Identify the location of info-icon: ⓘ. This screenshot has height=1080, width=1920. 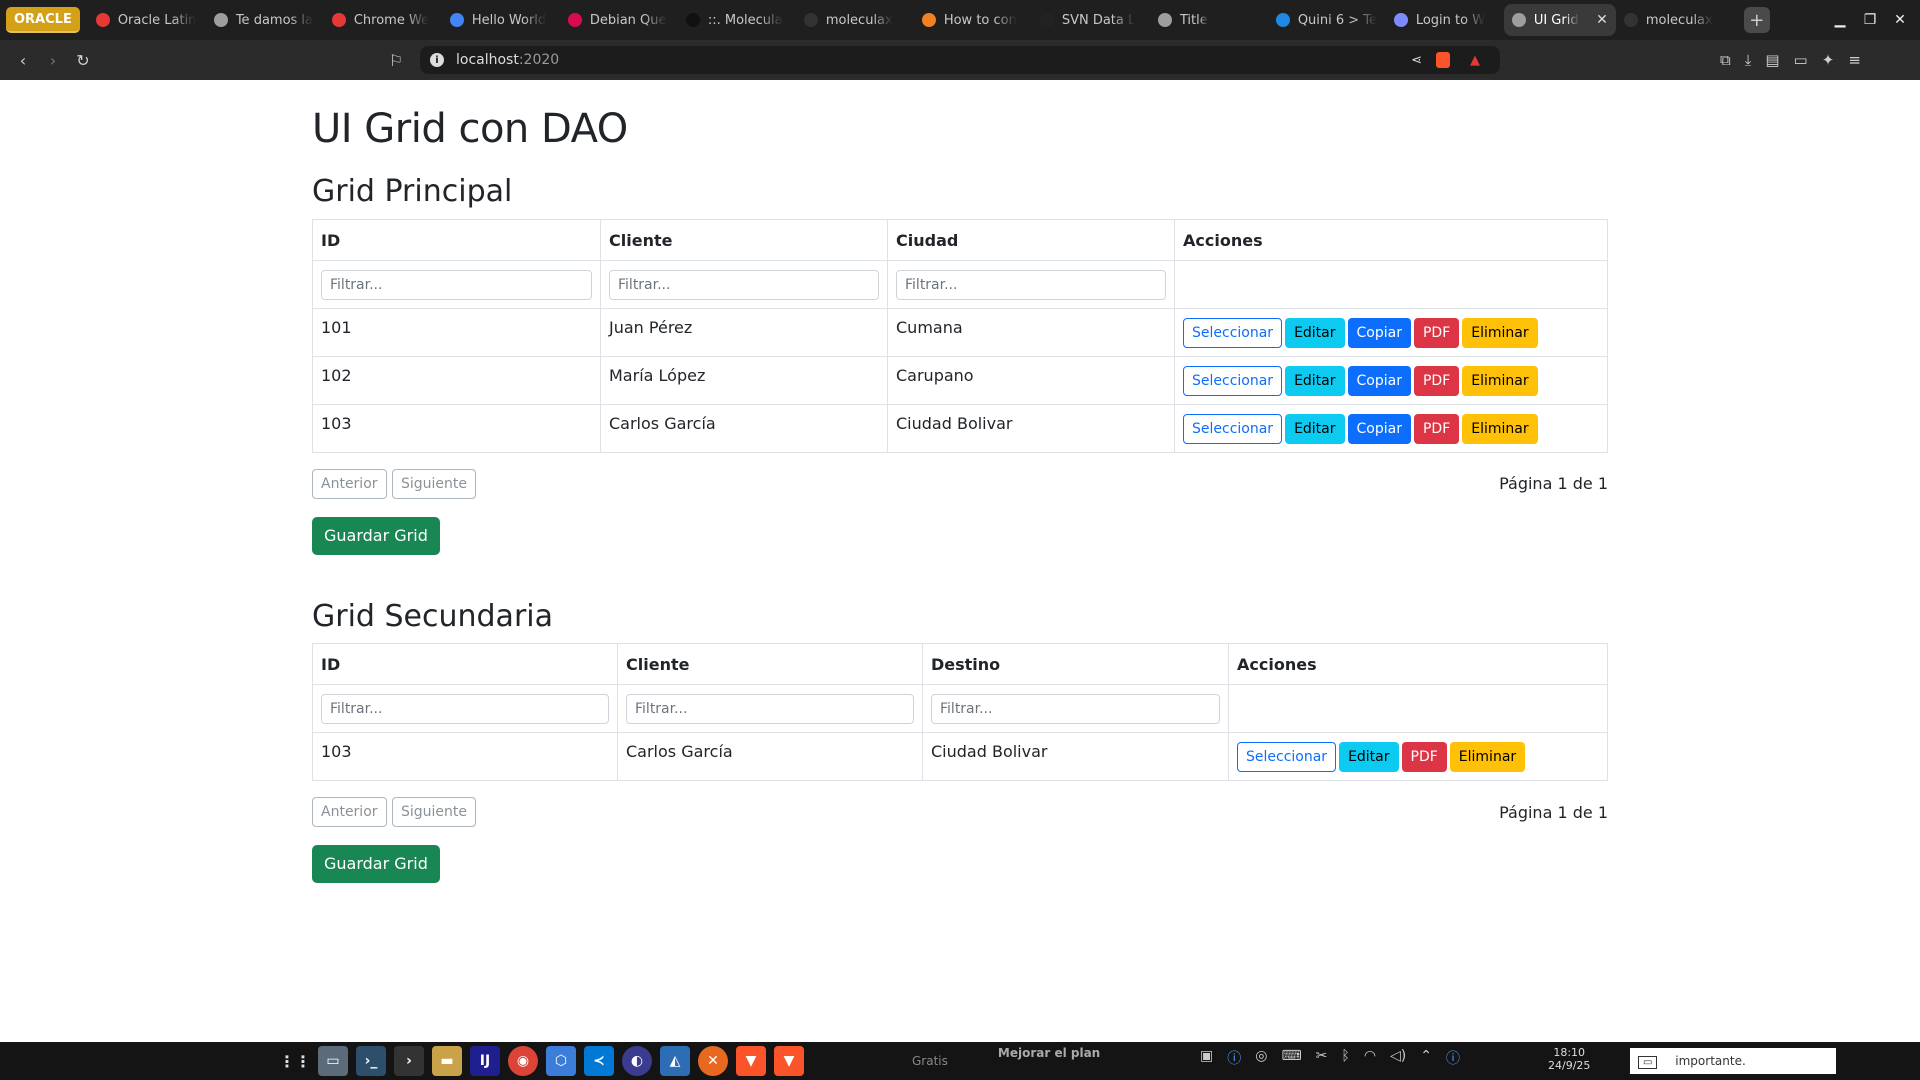
(1234, 1058).